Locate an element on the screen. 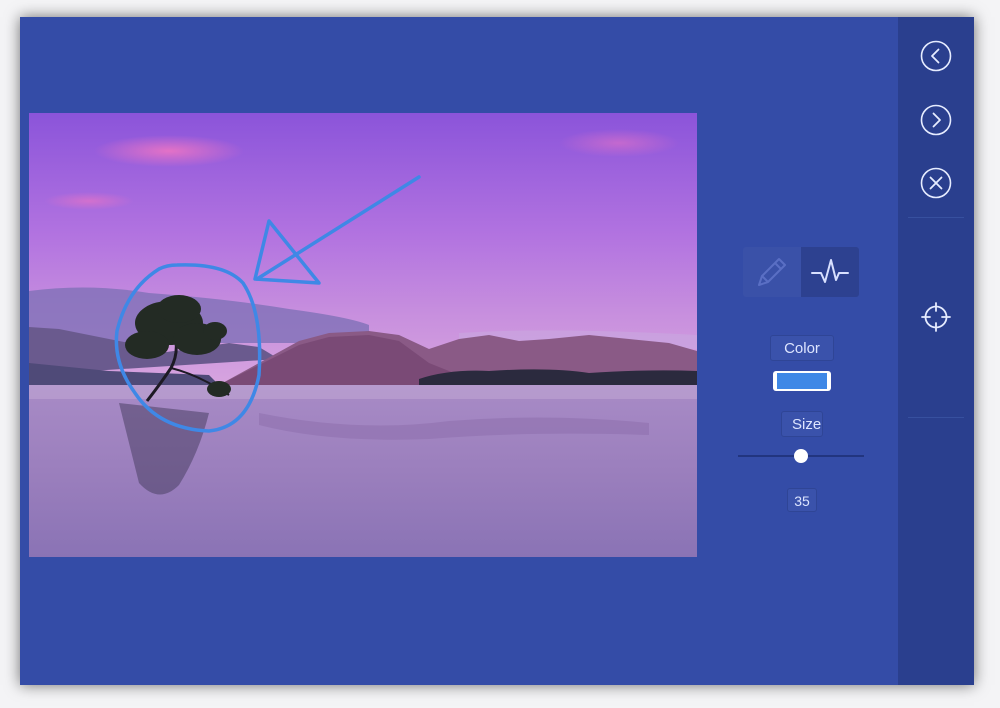 Image resolution: width=1000 pixels, height=708 pixels. size-label: Size is located at coordinates (802, 424).